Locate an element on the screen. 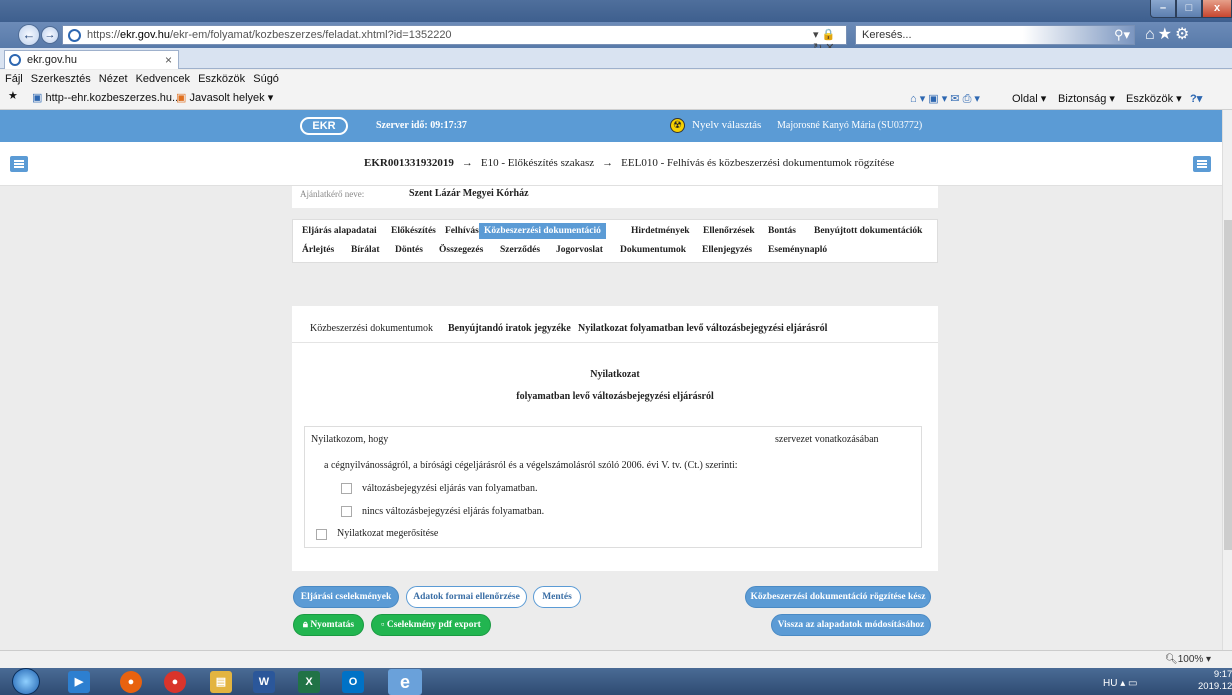 The image size is (1232, 695). left-menu-icon is located at coordinates (19, 164).